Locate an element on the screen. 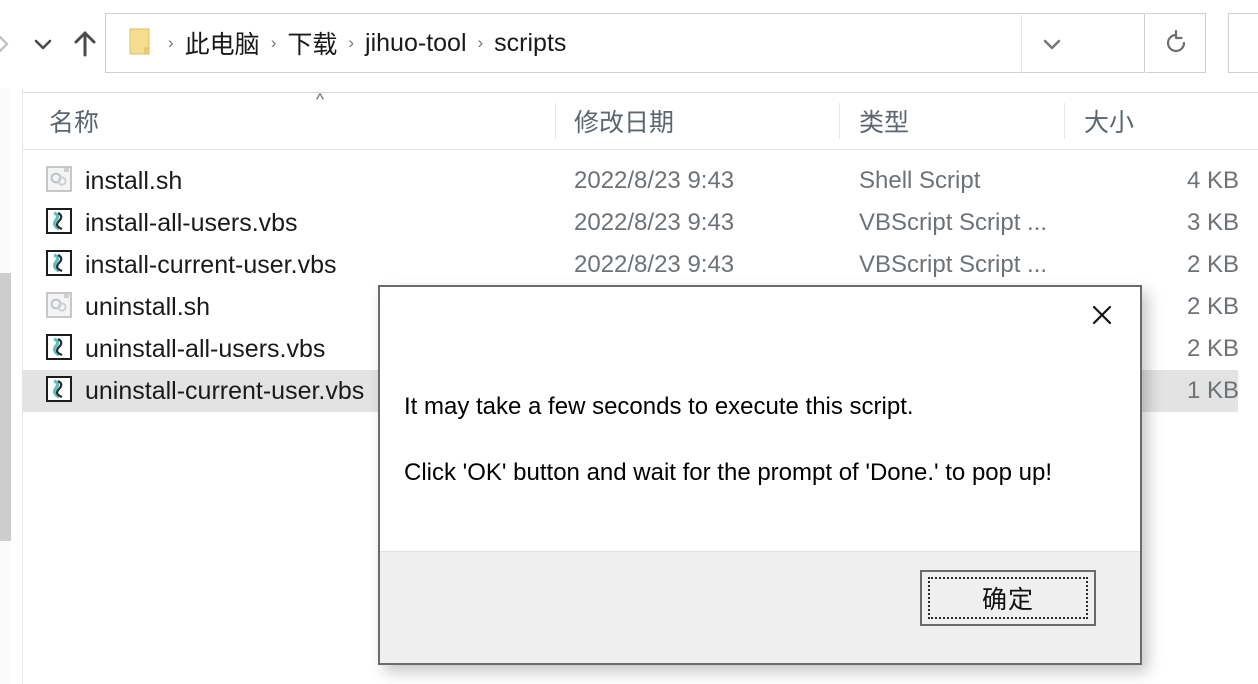  address-input: › 此电脑 › 下载 › jihuo-tool › scripts is located at coordinates (625, 43).